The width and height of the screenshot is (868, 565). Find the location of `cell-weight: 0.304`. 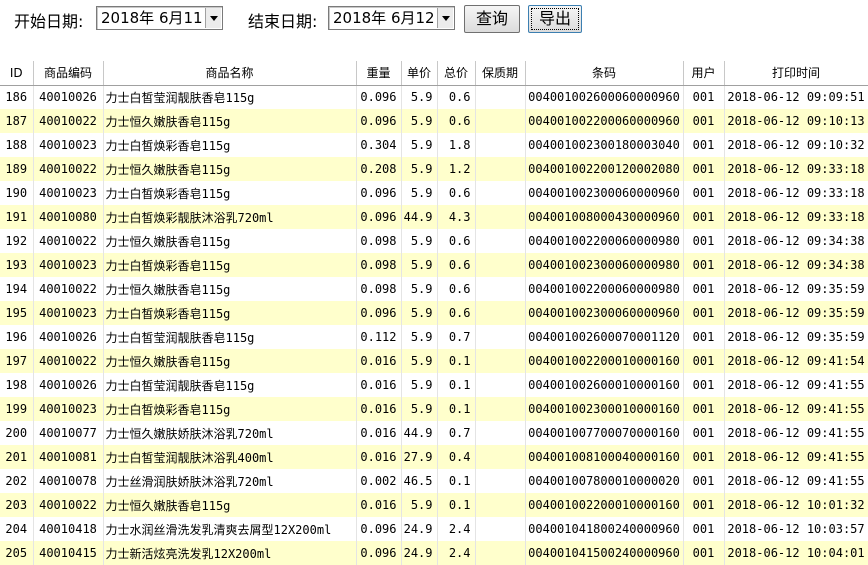

cell-weight: 0.304 is located at coordinates (379, 145).